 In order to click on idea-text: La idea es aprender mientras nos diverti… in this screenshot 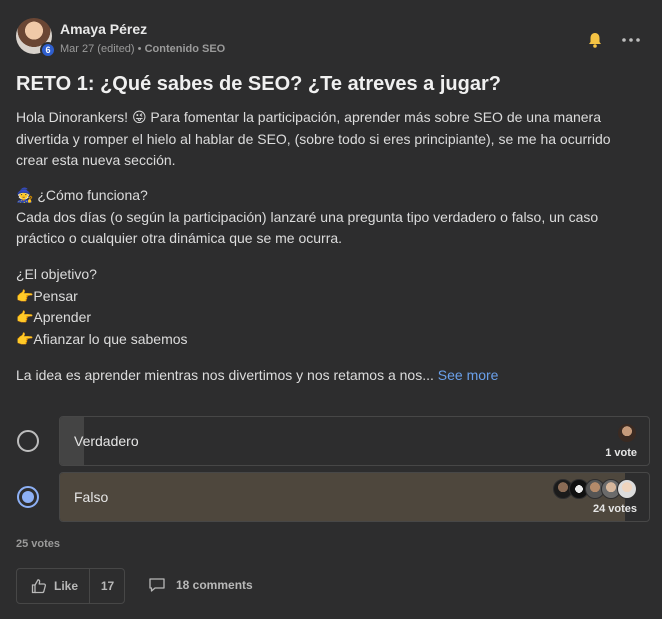, I will do `click(225, 375)`.